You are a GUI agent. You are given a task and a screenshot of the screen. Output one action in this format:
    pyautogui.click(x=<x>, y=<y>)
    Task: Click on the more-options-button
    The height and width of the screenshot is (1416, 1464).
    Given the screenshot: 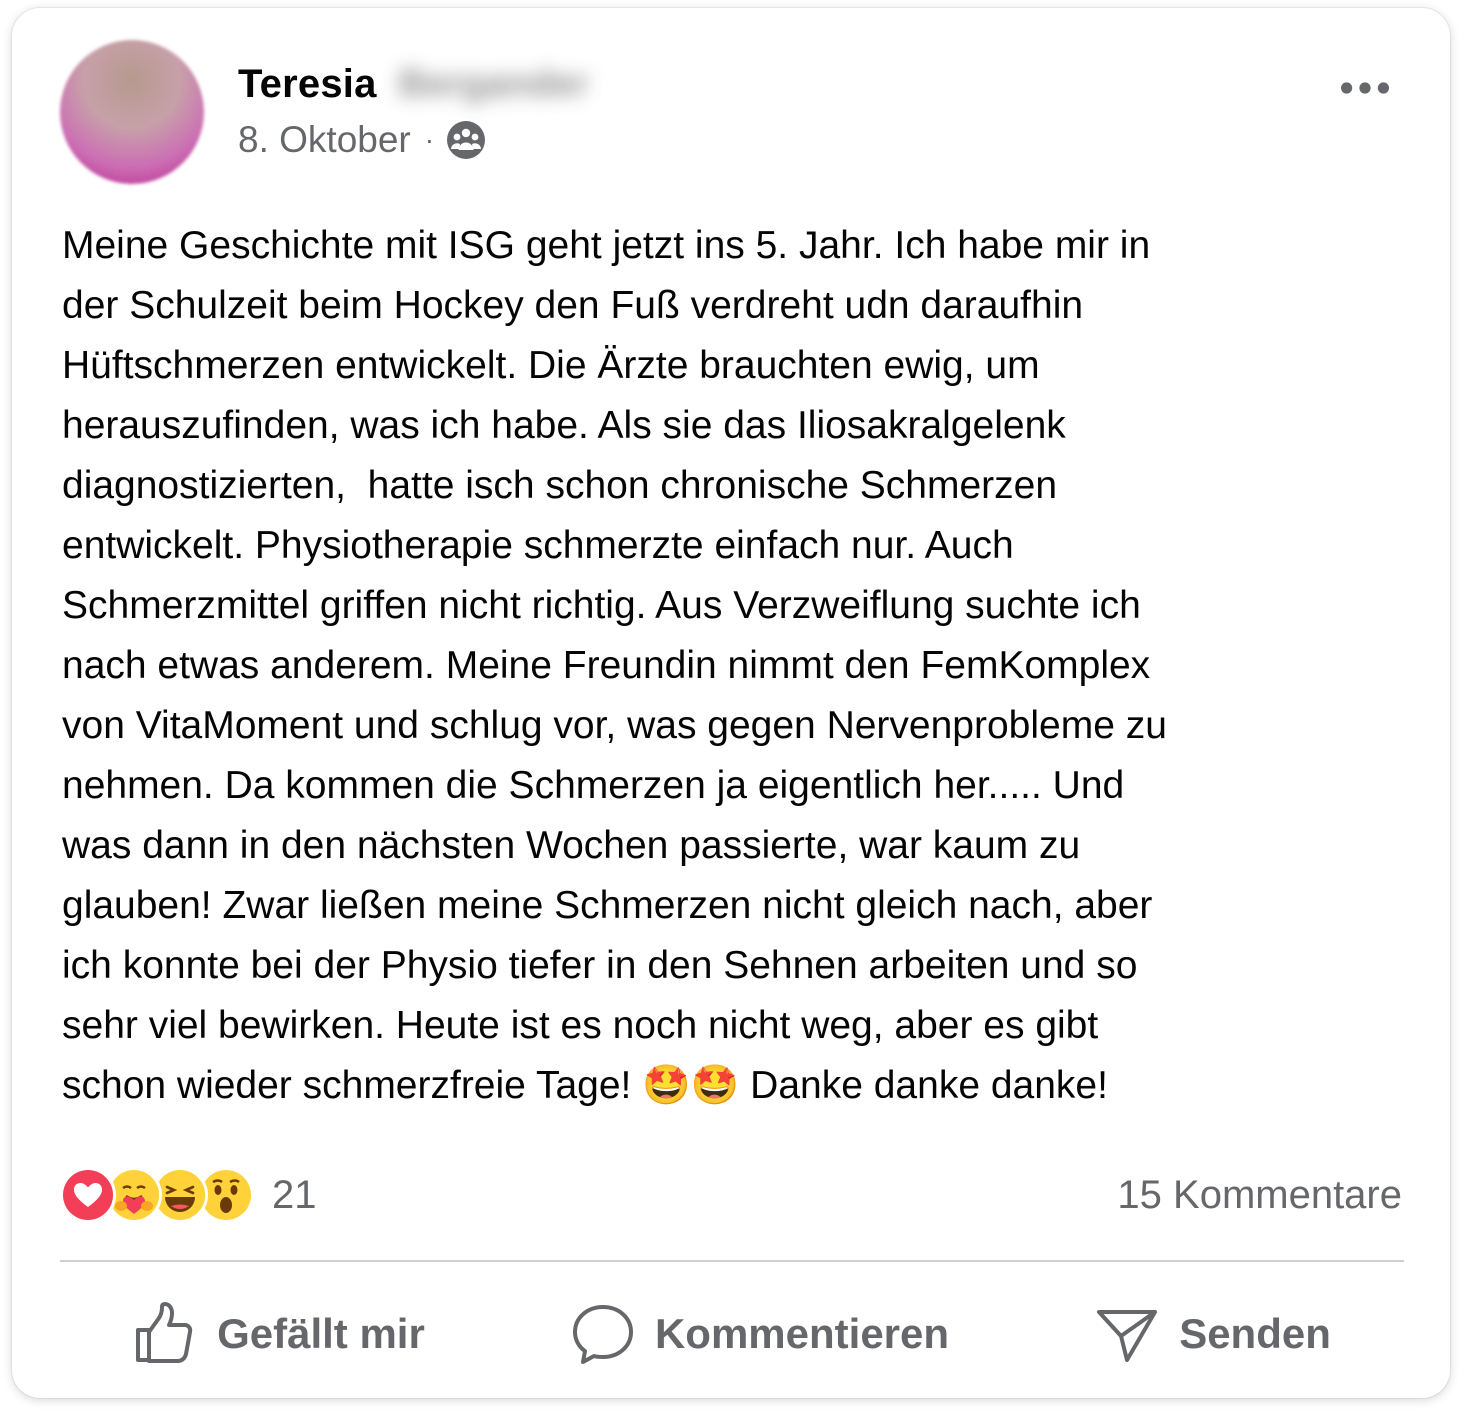 What is the action you would take?
    pyautogui.click(x=1365, y=88)
    